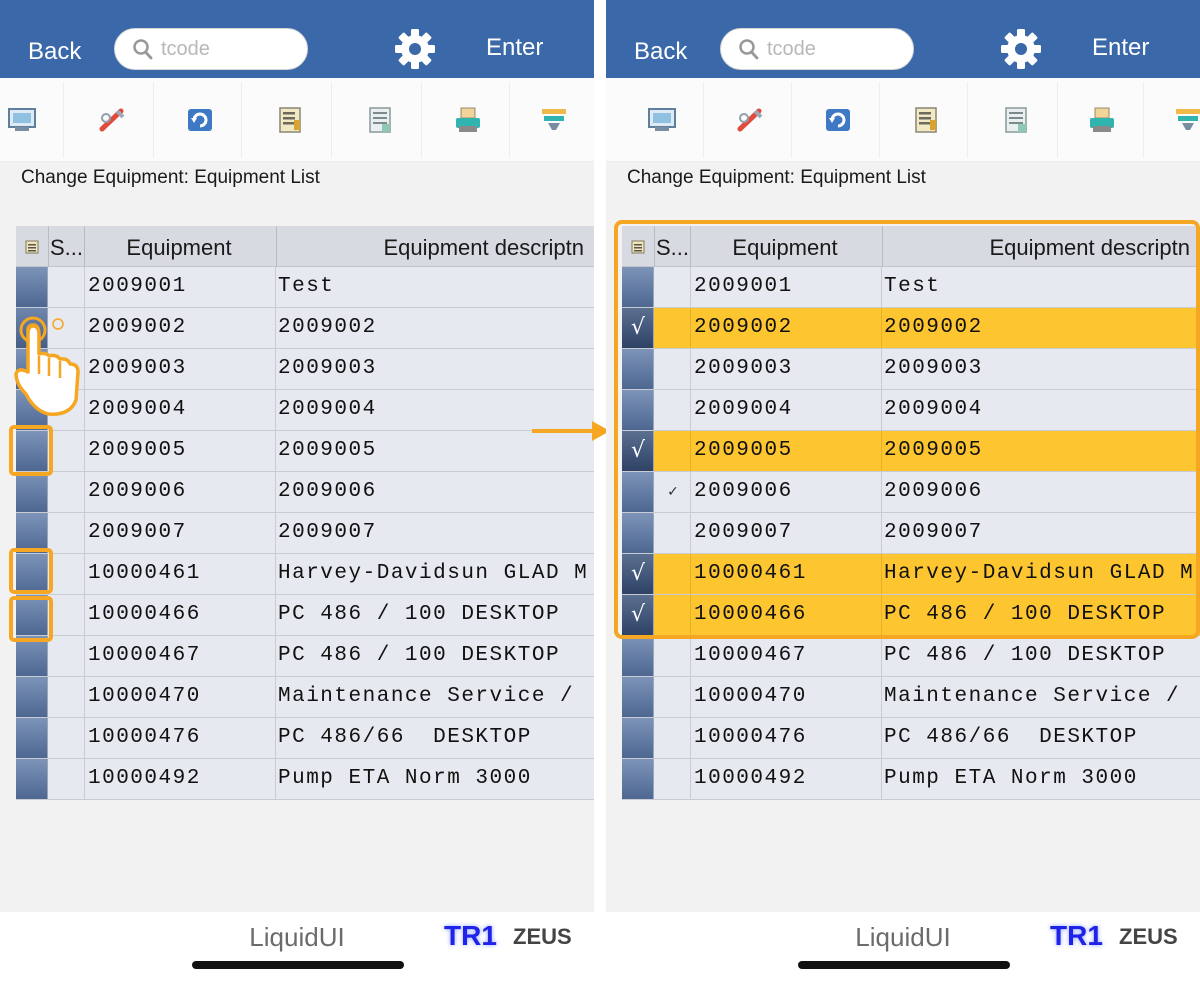 The width and height of the screenshot is (1200, 981). I want to click on equipment-description-cell: 2009002, so click(436, 328).